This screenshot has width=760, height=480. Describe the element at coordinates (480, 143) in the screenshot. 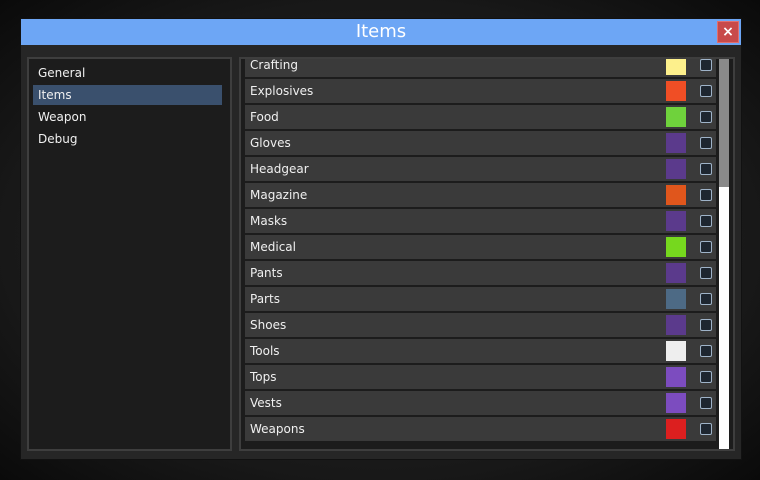

I see `list-item: Gloves` at that location.